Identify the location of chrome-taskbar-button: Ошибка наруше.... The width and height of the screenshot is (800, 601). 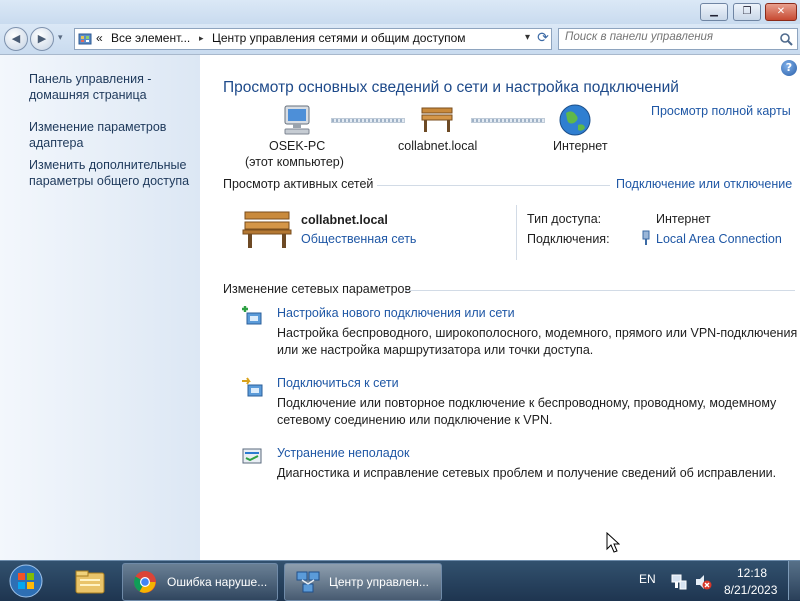
(200, 582).